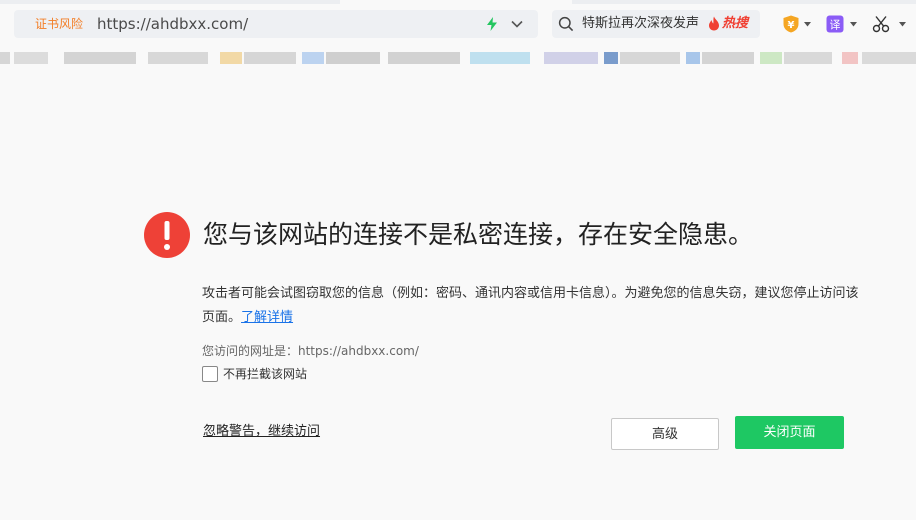  I want to click on bookmarks-bar, so click(458, 59).